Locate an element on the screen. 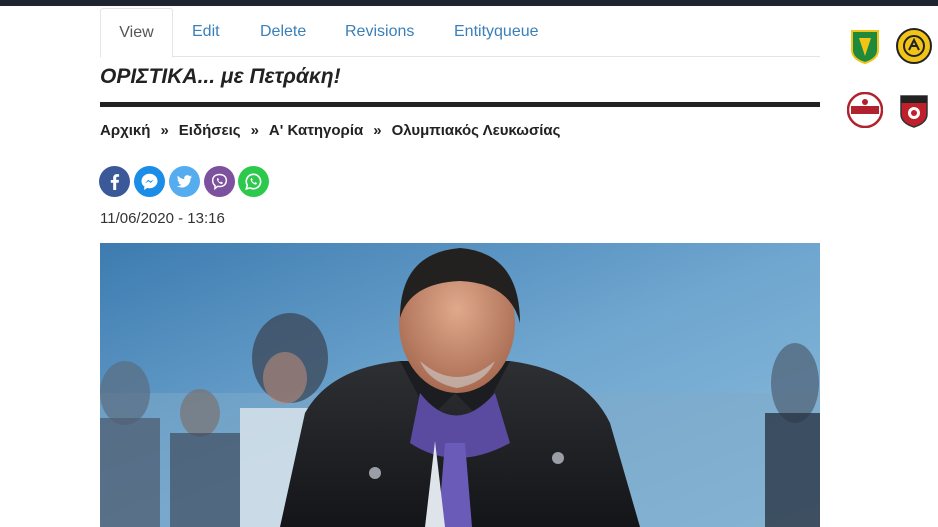 Image resolution: width=938 pixels, height=527 pixels. share-twitter-button is located at coordinates (184, 181).